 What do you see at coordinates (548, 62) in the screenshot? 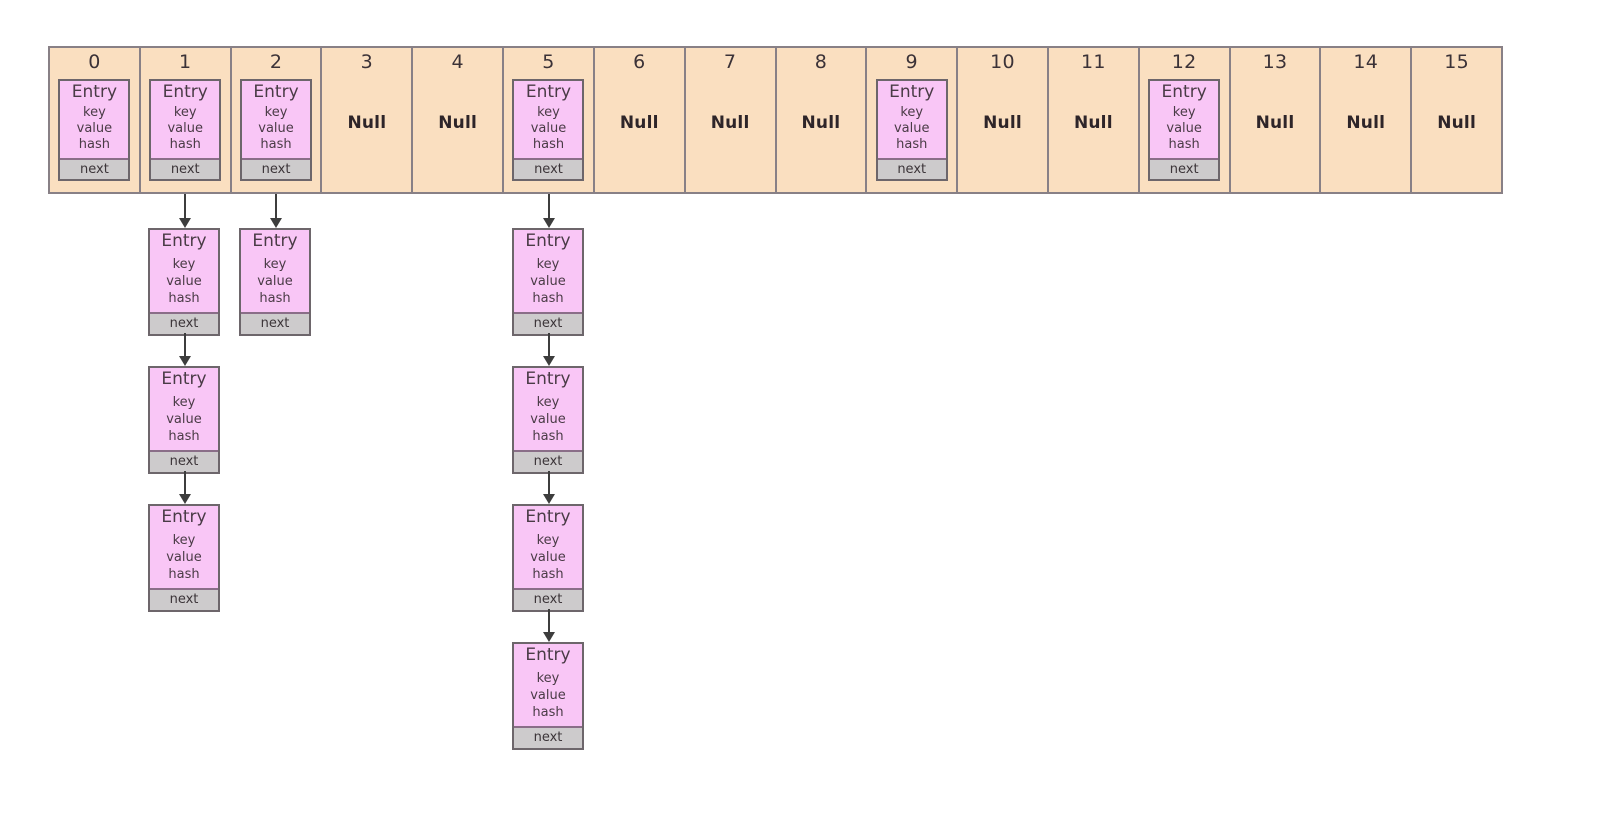
I see `bucket-index-label: 5` at bounding box center [548, 62].